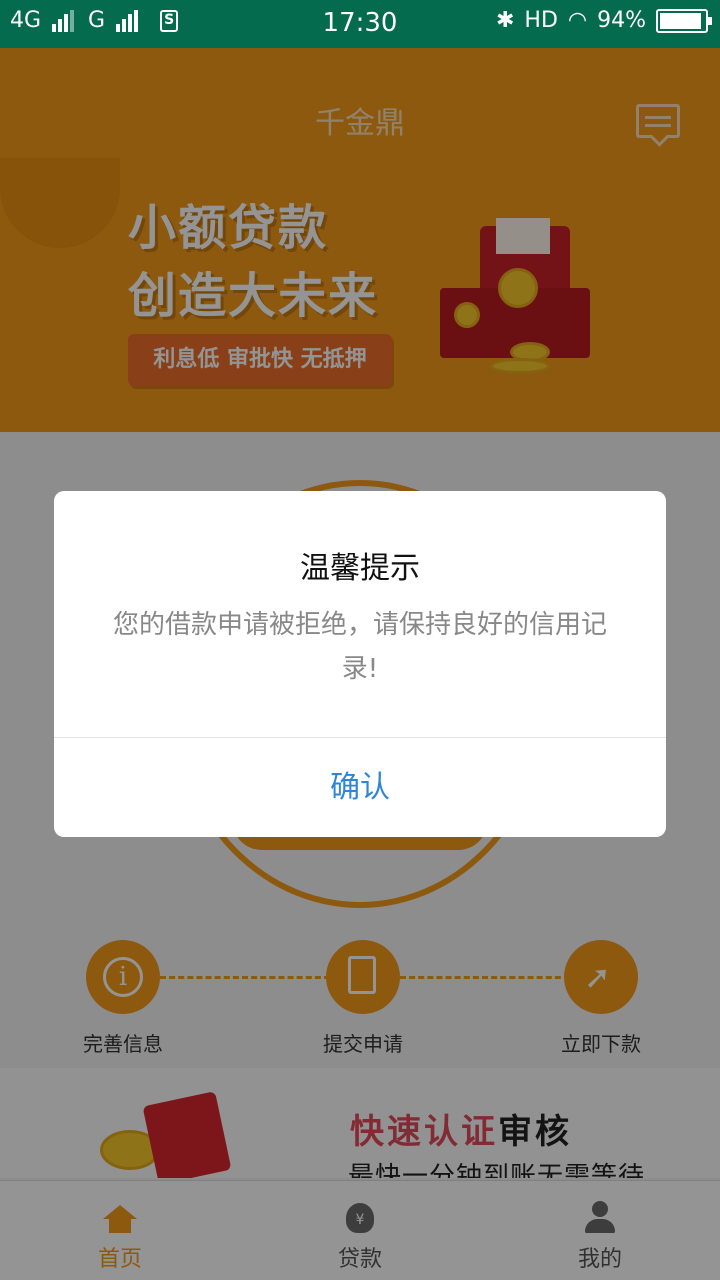 This screenshot has height=1280, width=720. What do you see at coordinates (360, 787) in the screenshot?
I see `confirm-button: 确认` at bounding box center [360, 787].